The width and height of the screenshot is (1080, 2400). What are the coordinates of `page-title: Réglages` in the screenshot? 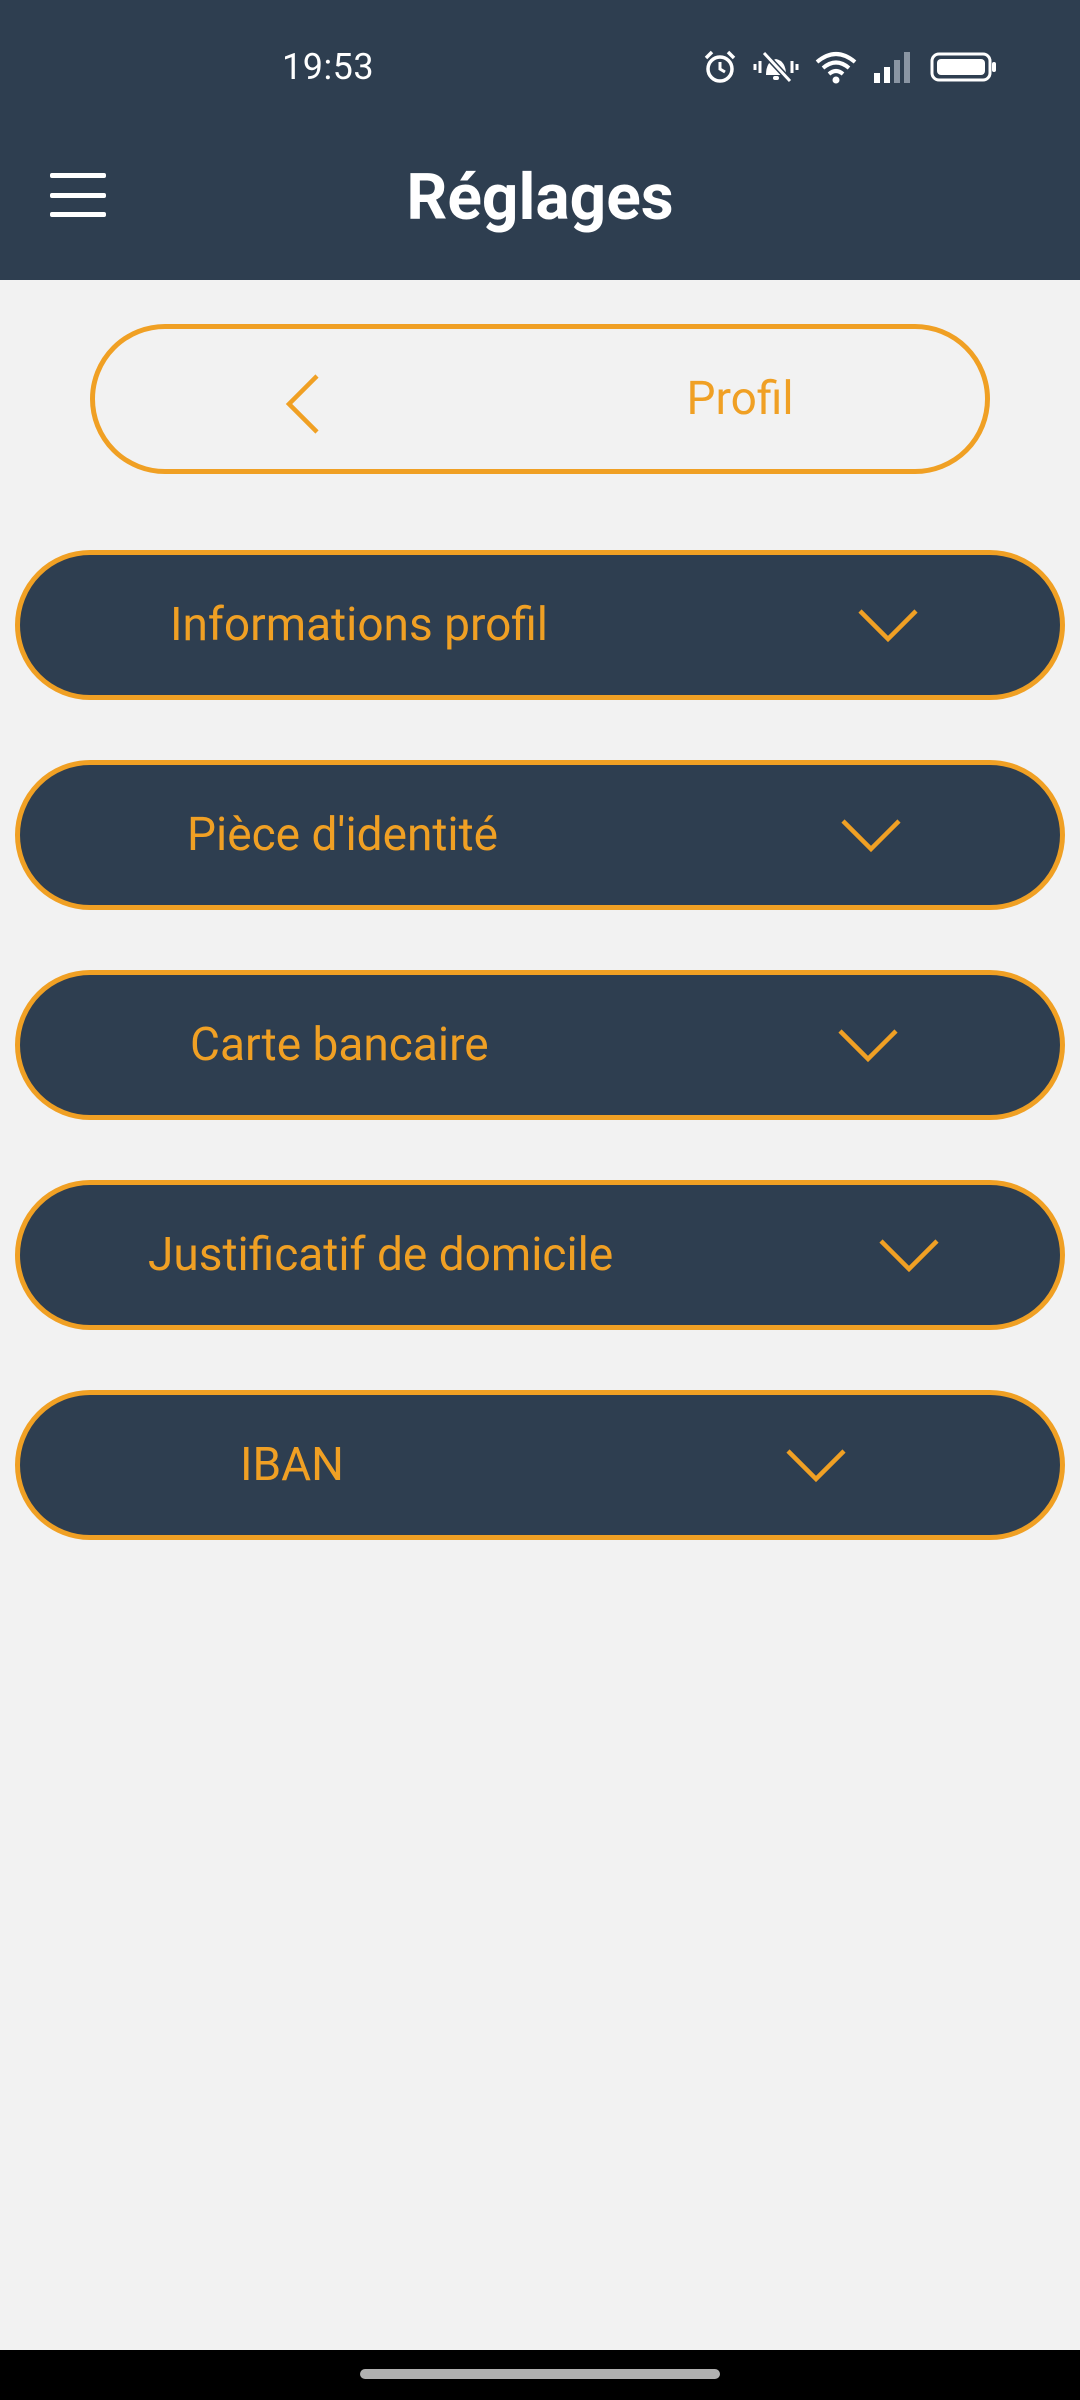 It's located at (540, 197).